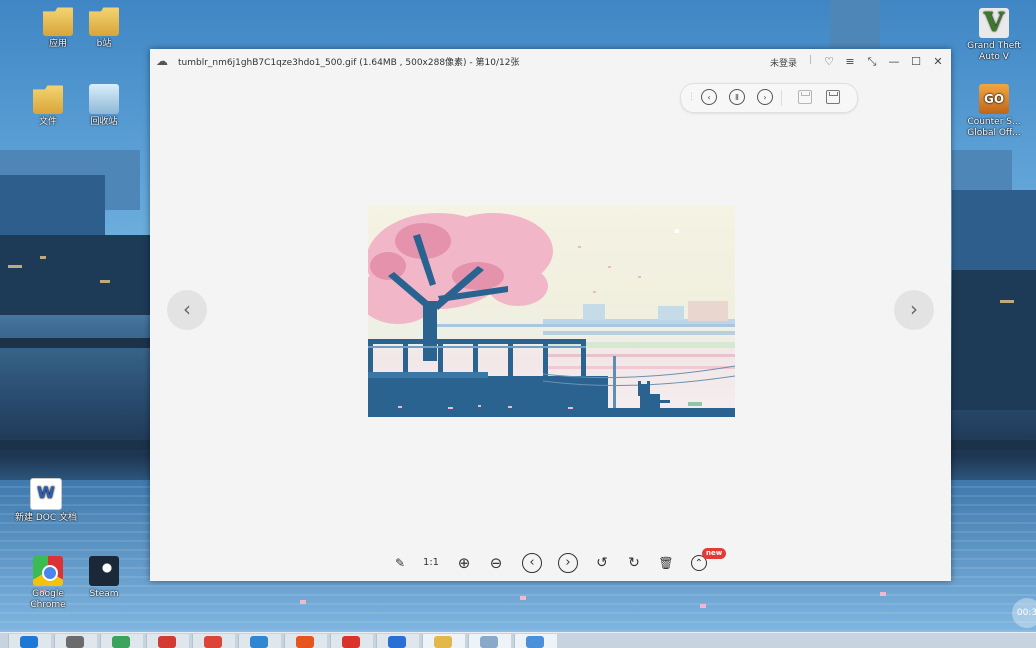 This screenshot has width=1036, height=648. Describe the element at coordinates (634, 563) in the screenshot. I see `rotate-right-icon: ↻` at that location.